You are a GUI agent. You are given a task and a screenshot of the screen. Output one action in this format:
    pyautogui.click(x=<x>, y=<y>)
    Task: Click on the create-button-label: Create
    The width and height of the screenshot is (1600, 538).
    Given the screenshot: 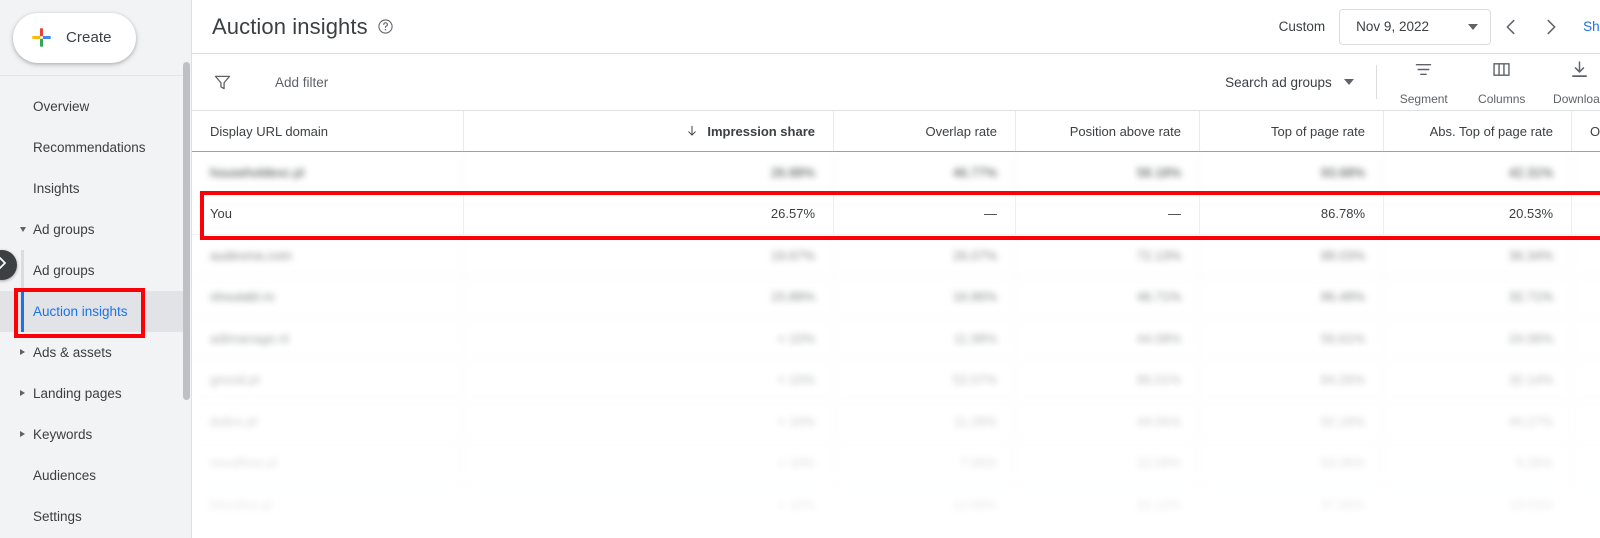 What is the action you would take?
    pyautogui.click(x=89, y=37)
    